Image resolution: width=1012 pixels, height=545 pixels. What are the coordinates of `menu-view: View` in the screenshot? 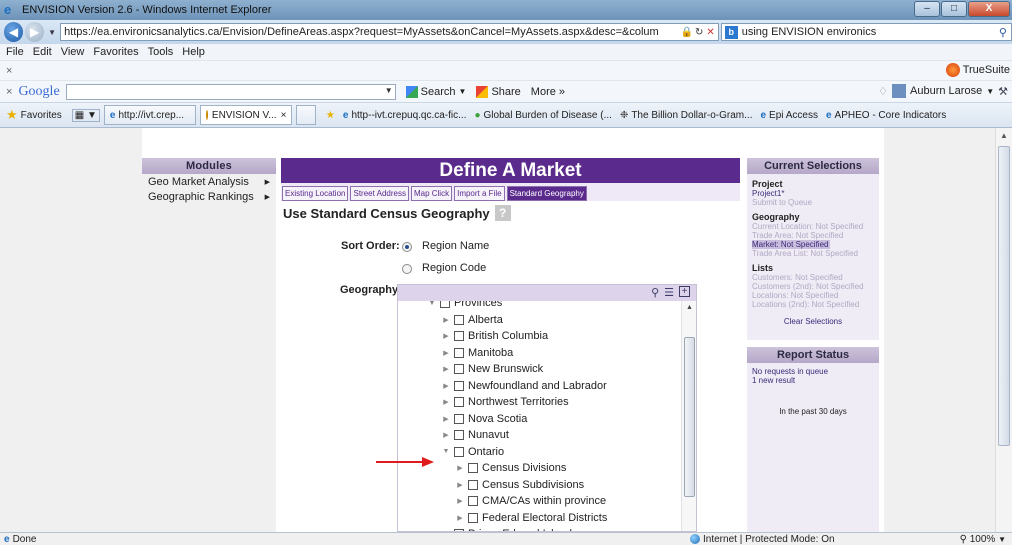 It's located at (73, 52).